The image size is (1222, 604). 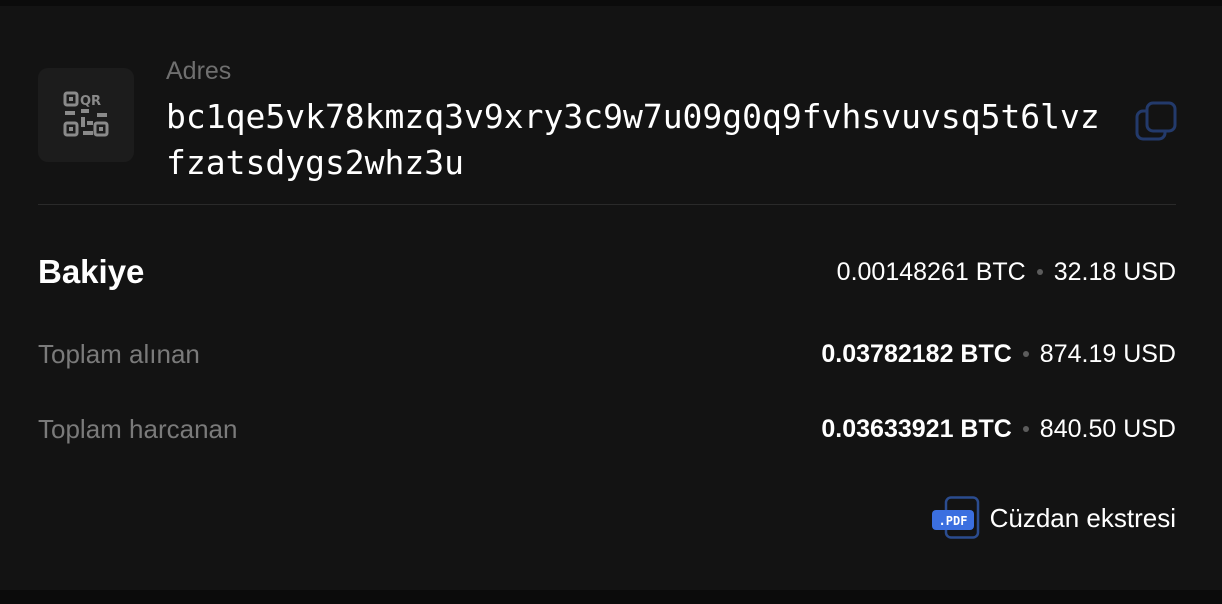 What do you see at coordinates (916, 353) in the screenshot?
I see `total-received-btc: 0.03782182 BTC` at bounding box center [916, 353].